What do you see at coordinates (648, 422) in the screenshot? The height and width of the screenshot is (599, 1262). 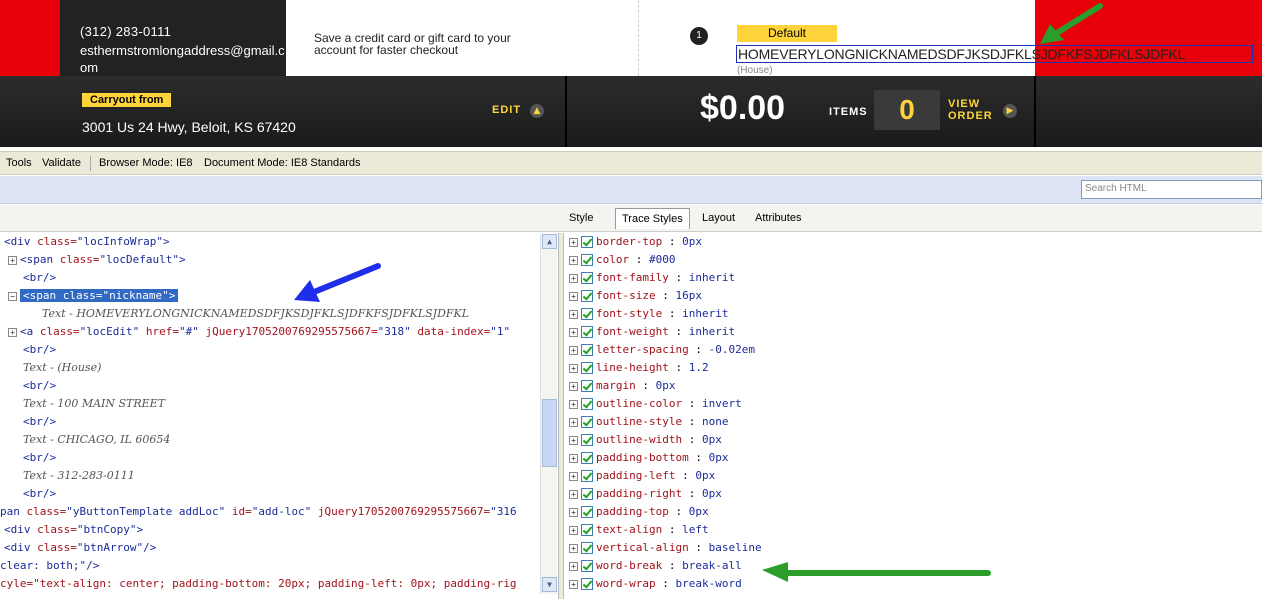 I see `style-rule-row: + outline-style : none` at bounding box center [648, 422].